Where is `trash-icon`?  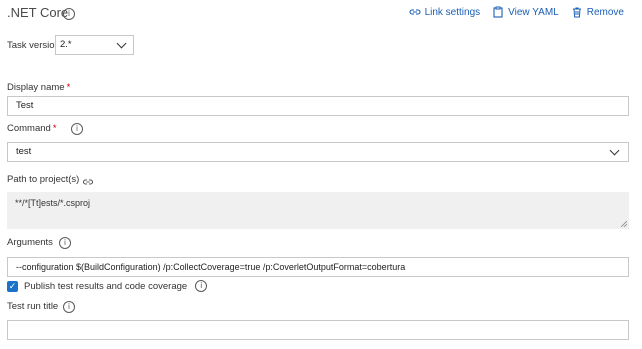
trash-icon is located at coordinates (577, 12).